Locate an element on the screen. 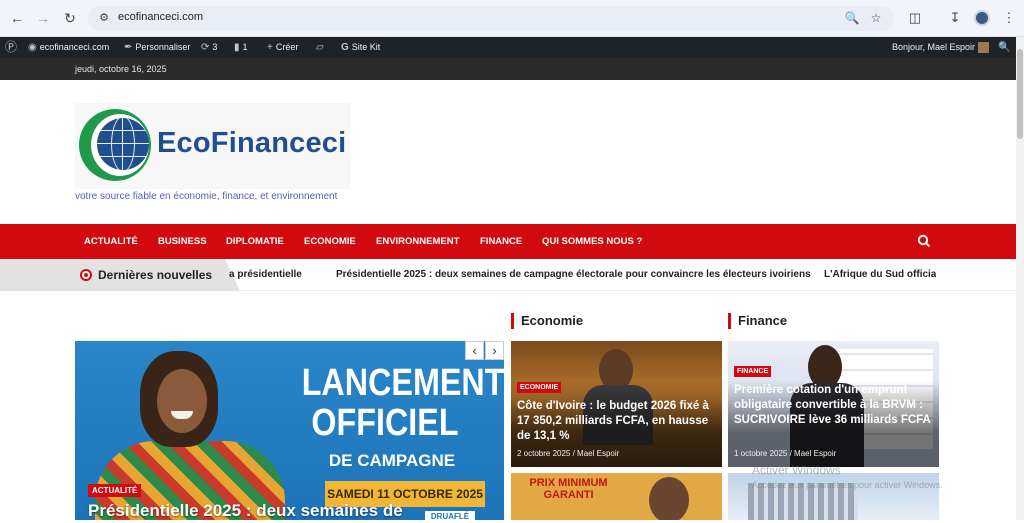 The height and width of the screenshot is (523, 1024). nav-item-business: BUSINESS is located at coordinates (182, 241).